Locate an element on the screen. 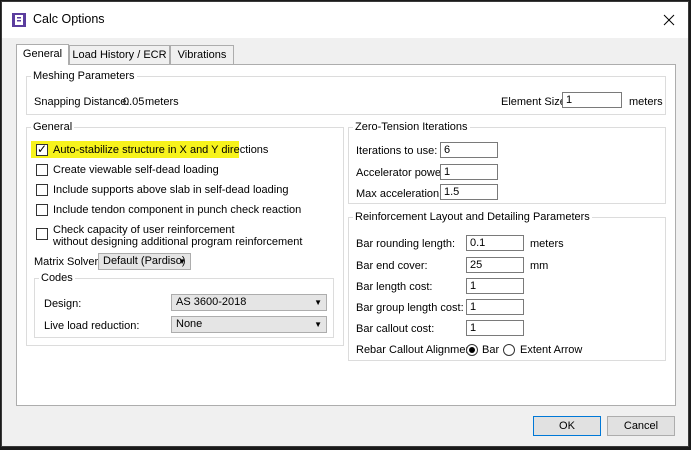 This screenshot has height=450, width=691. check-capacity-checkbox is located at coordinates (42, 234).